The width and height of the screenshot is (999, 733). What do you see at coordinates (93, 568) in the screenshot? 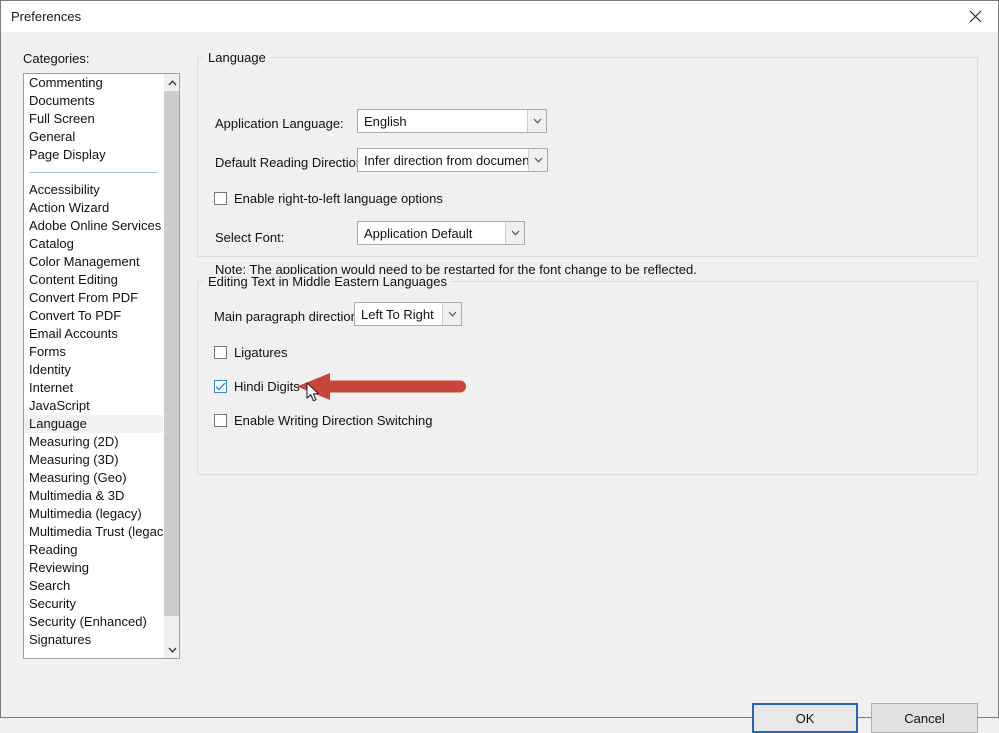
I see `sidebar-item-reviewing: Reviewing` at bounding box center [93, 568].